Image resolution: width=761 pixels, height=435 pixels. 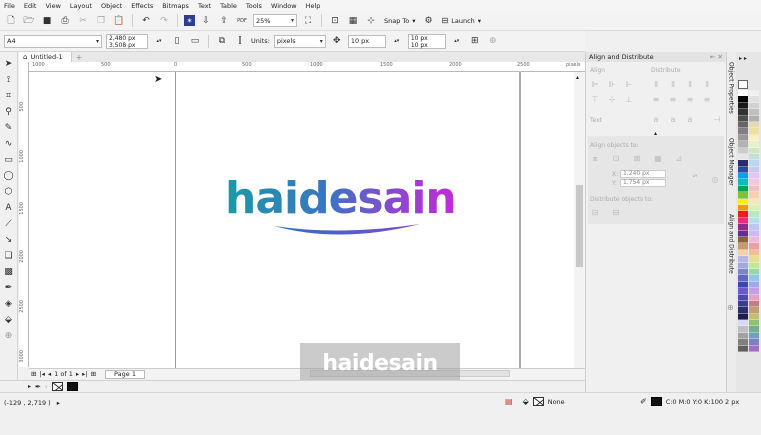 I want to click on menu-object: Object, so click(x=111, y=6).